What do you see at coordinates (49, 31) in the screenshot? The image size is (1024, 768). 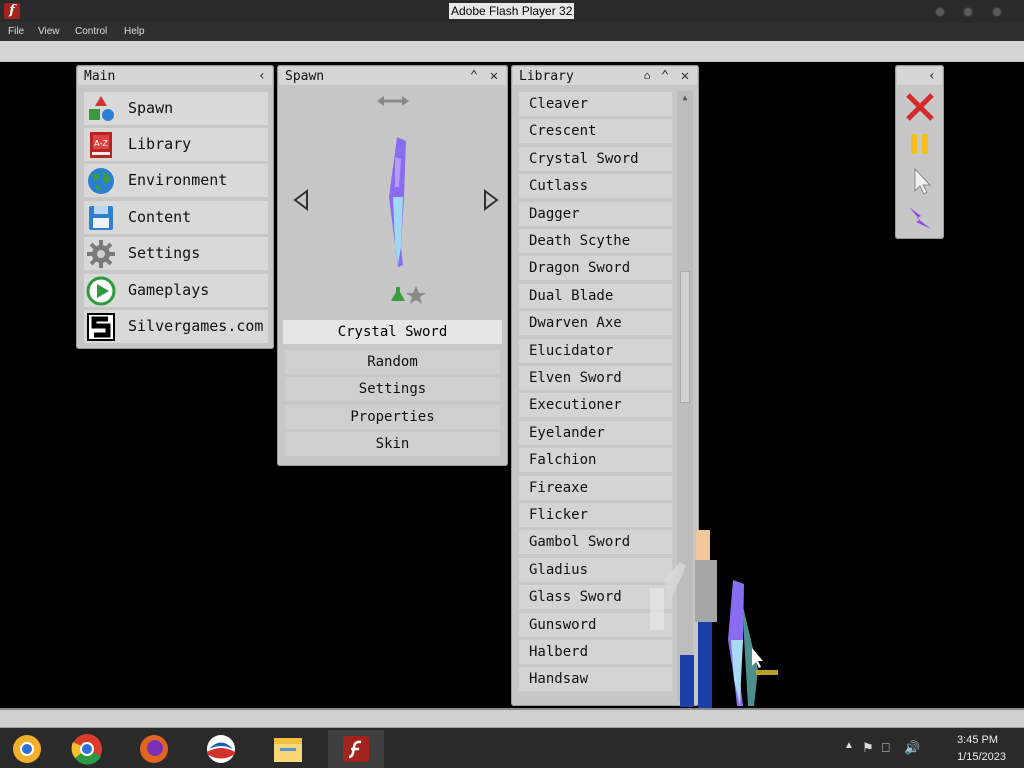 I see `menu-view: View` at bounding box center [49, 31].